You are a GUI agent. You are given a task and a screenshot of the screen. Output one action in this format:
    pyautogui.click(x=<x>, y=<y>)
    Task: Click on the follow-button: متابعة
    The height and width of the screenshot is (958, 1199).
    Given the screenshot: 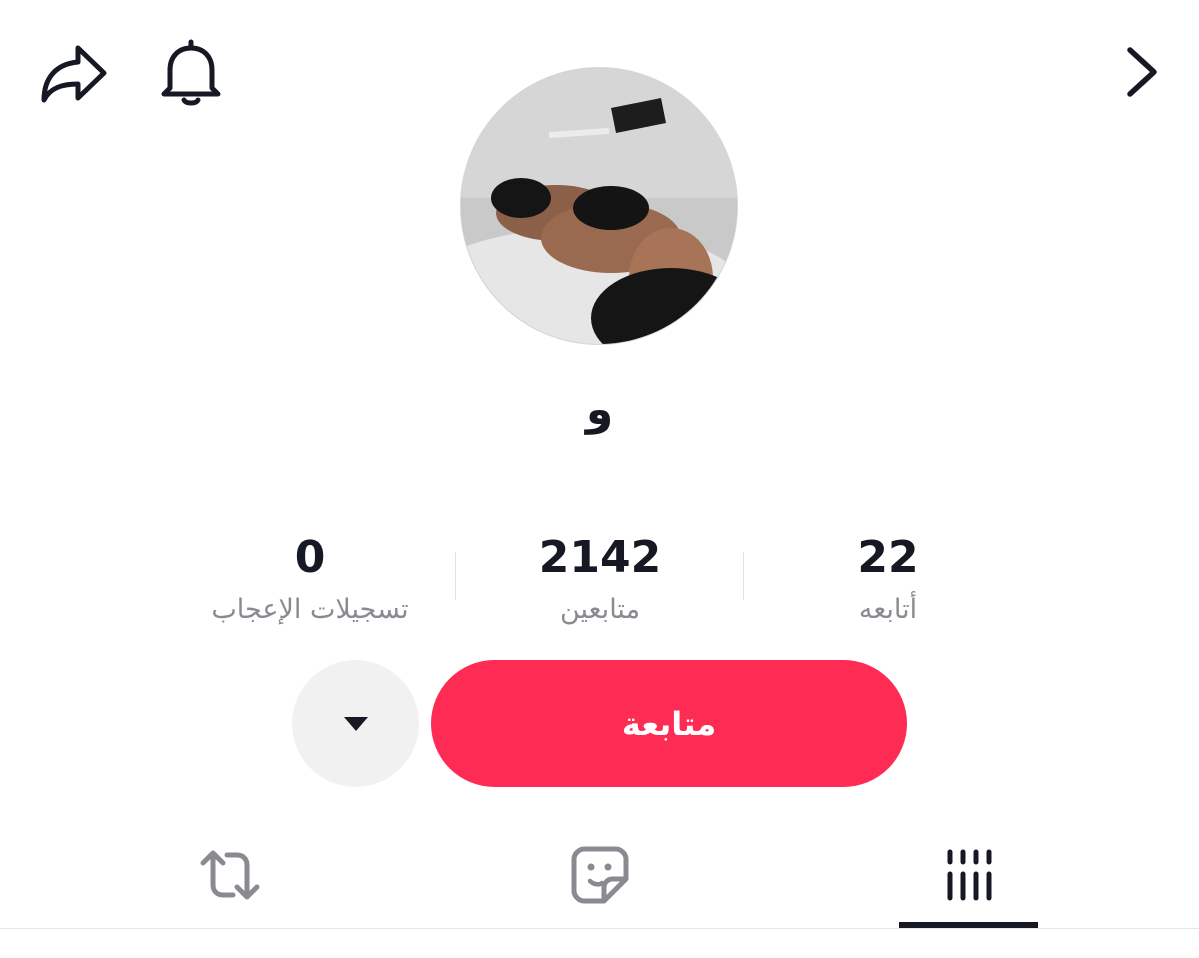 What is the action you would take?
    pyautogui.click(x=669, y=723)
    